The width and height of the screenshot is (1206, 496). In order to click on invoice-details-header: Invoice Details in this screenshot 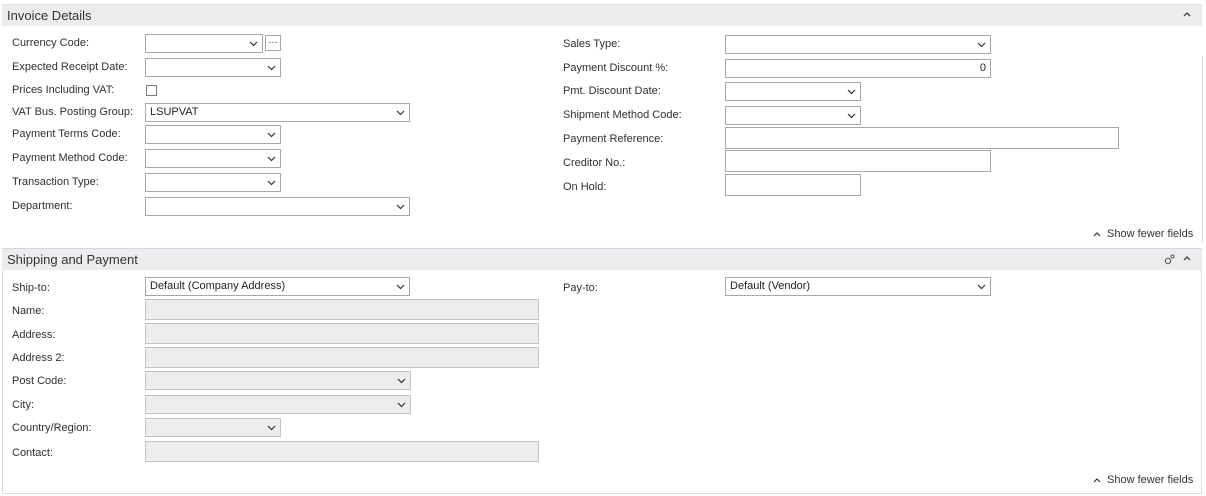, I will do `click(602, 15)`.